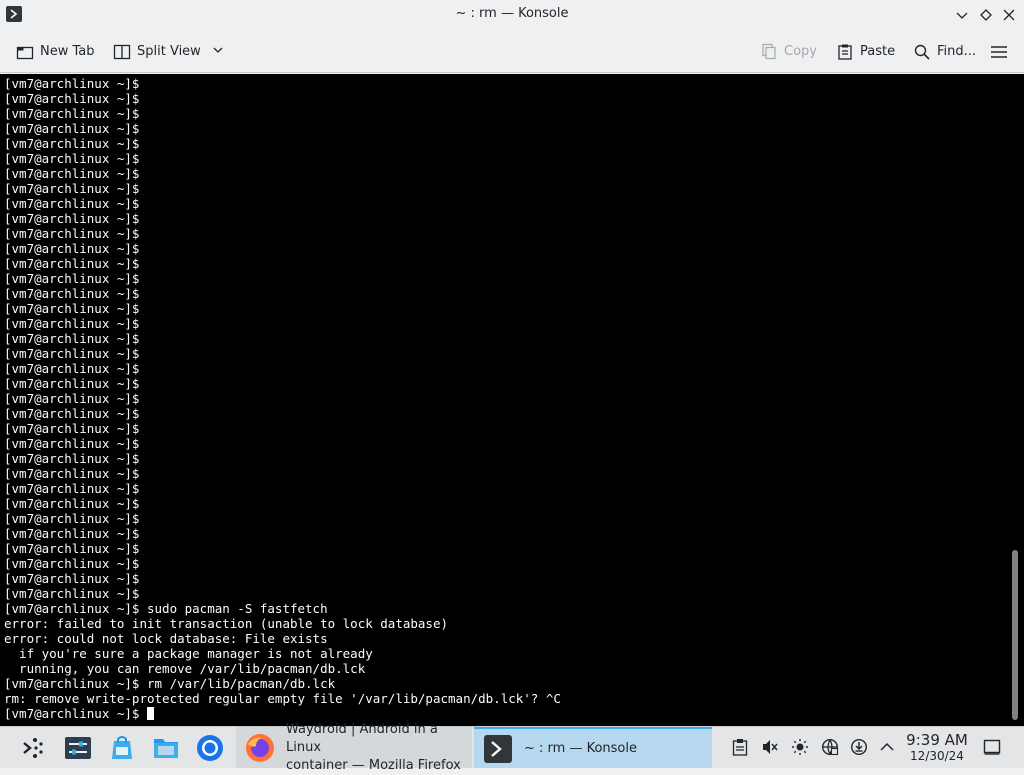 This screenshot has width=1024, height=775. I want to click on window-title: ~ : rm — Konsole, so click(512, 13).